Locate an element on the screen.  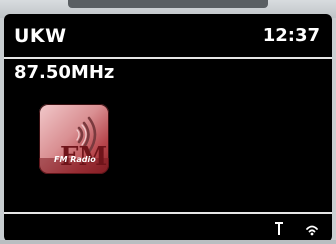
bezel-slot is located at coordinates (168, 4).